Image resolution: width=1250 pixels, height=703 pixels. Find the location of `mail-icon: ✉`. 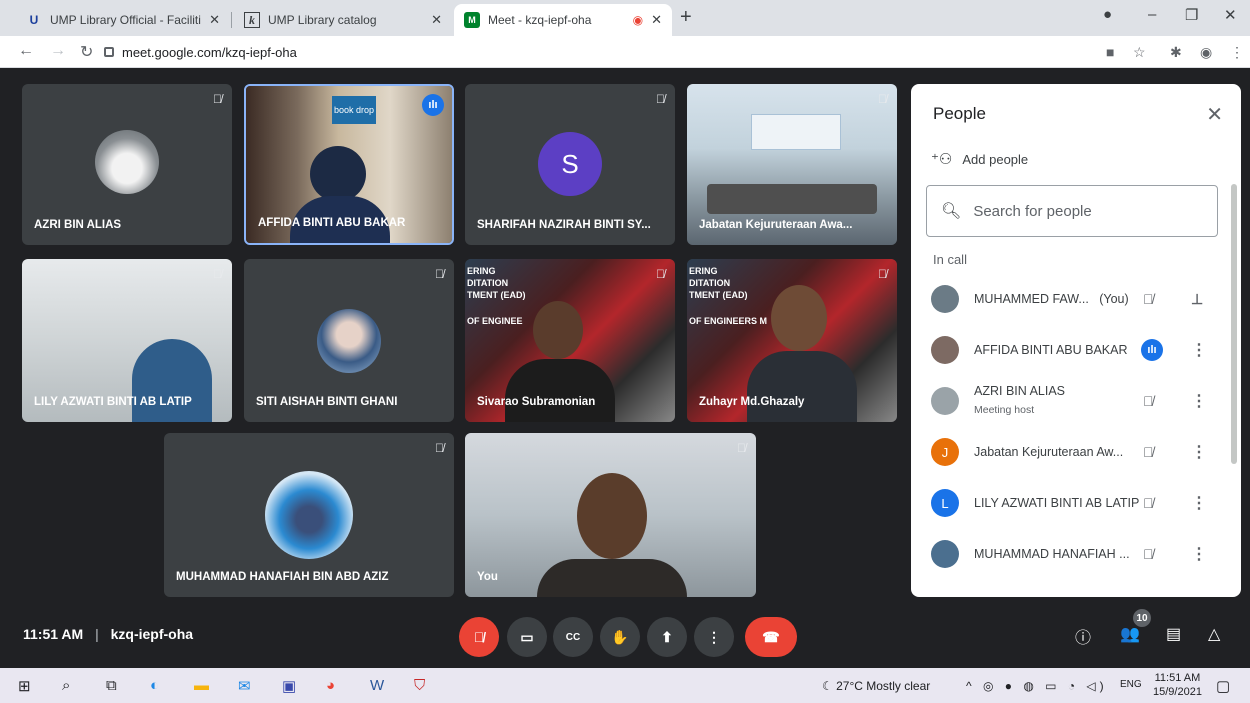

mail-icon: ✉ is located at coordinates (244, 686).